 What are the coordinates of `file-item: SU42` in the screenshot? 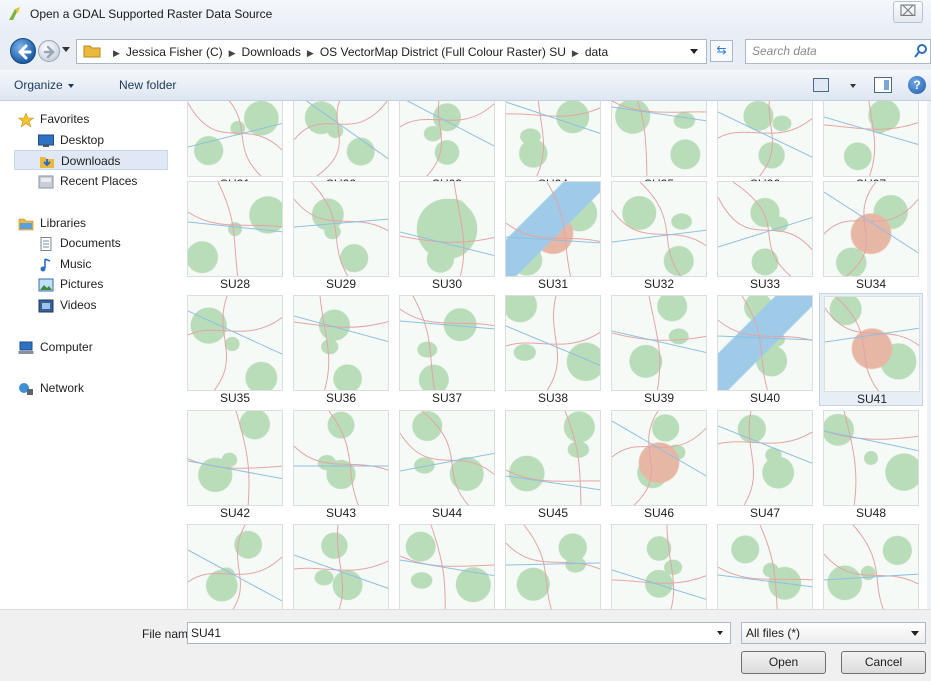 It's located at (235, 464).